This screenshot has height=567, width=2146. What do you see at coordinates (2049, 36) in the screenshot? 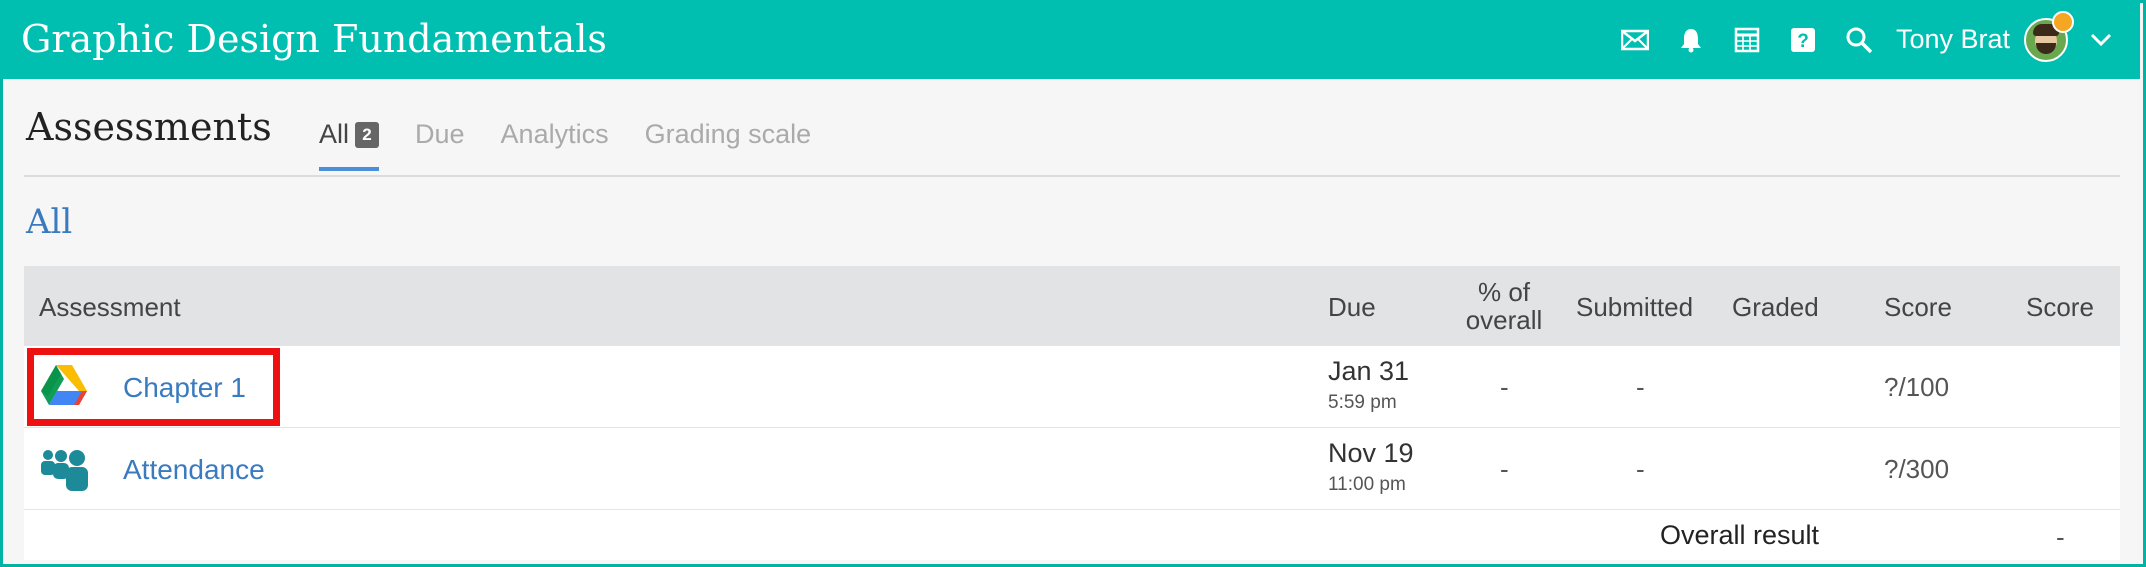
I see `avatar` at bounding box center [2049, 36].